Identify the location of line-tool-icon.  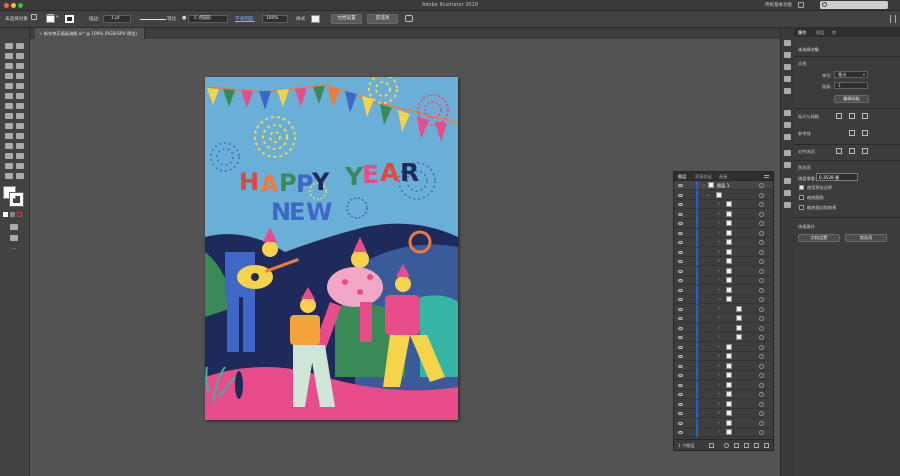
(20, 76).